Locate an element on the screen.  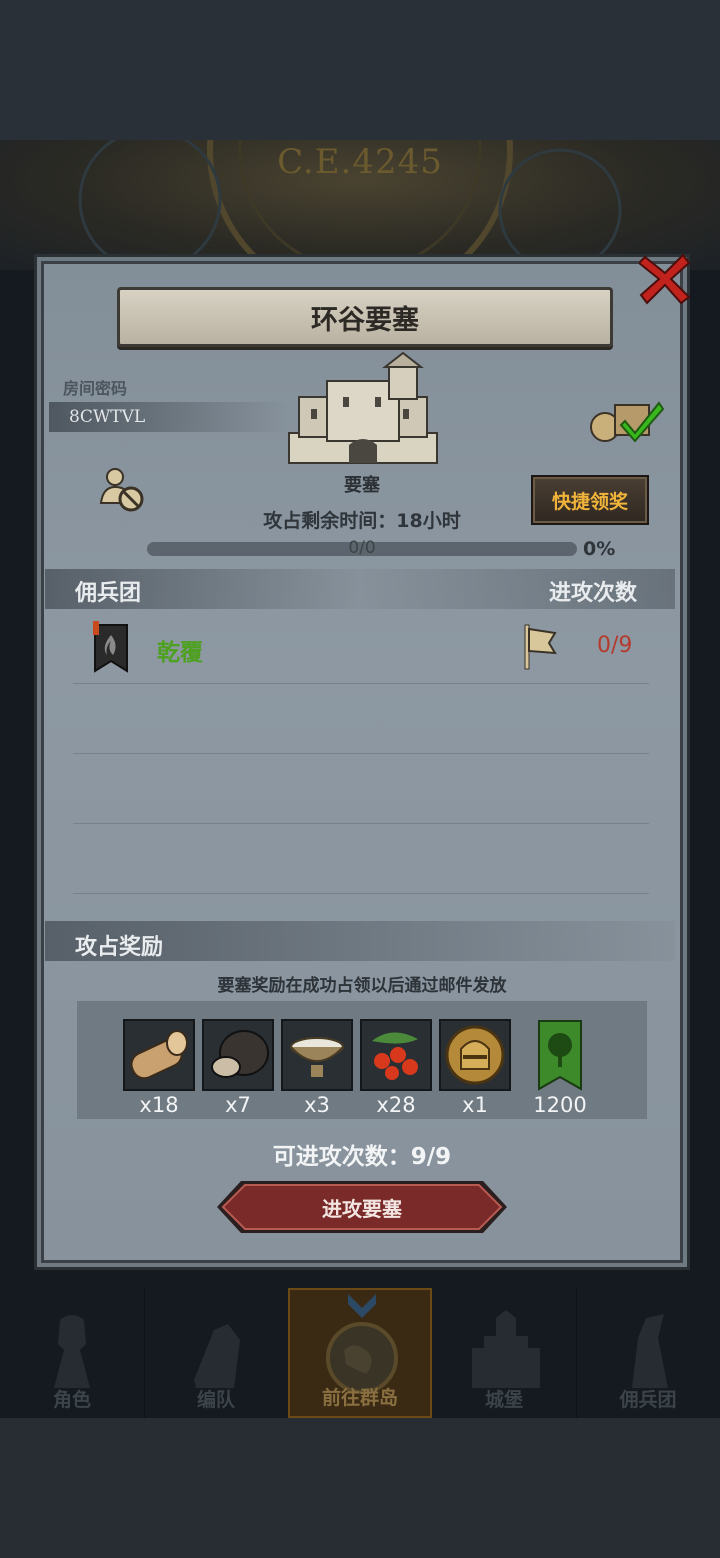
reward-count: x1 is located at coordinates (475, 1105).